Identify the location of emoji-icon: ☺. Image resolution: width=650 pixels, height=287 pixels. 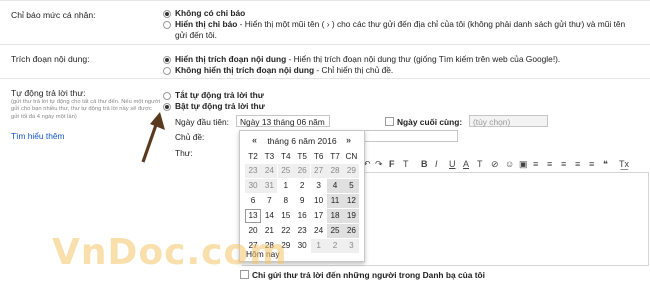
(509, 164).